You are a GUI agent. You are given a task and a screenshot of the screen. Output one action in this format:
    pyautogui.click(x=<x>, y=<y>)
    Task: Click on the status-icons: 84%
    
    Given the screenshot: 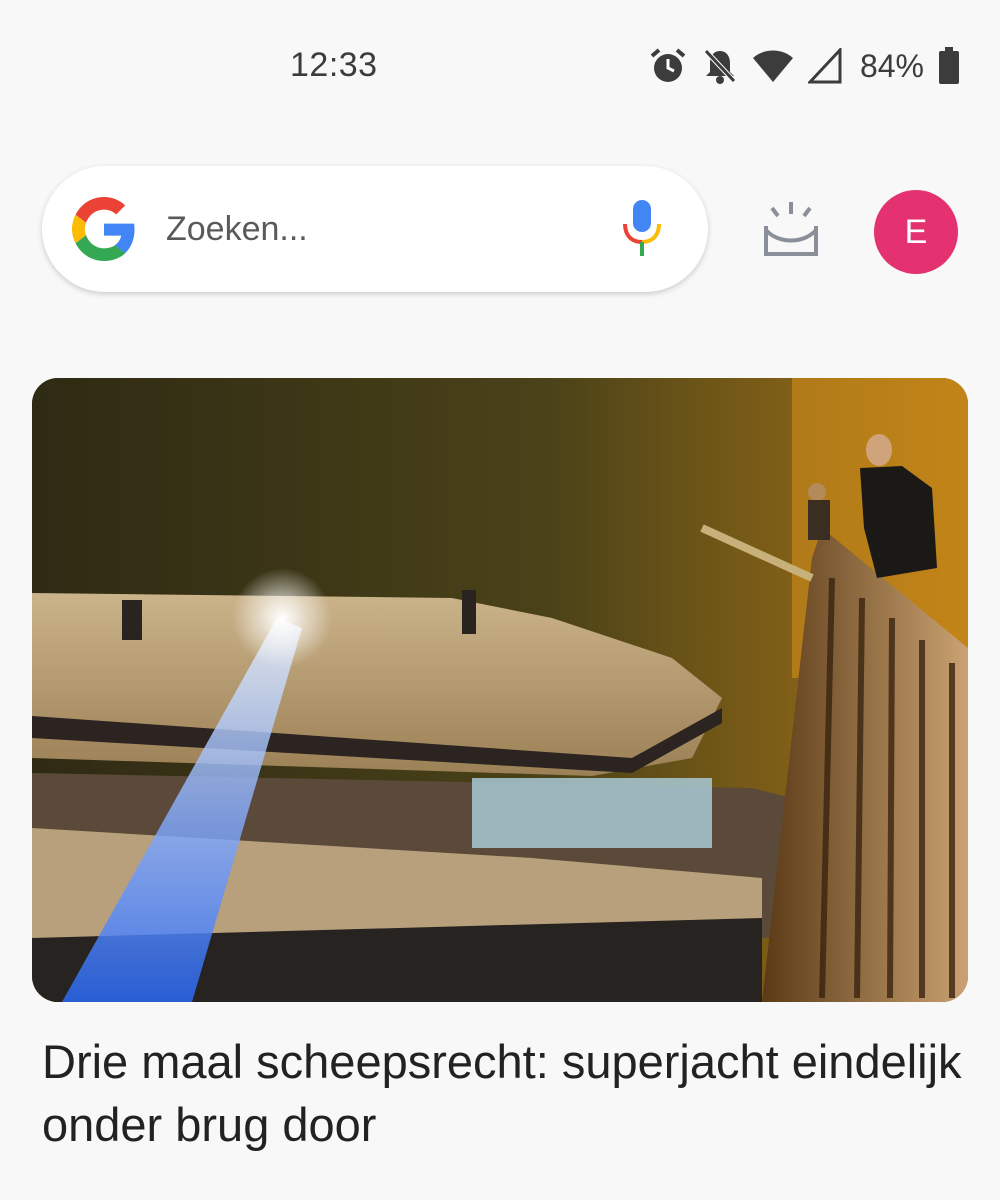 What is the action you would take?
    pyautogui.click(x=804, y=66)
    